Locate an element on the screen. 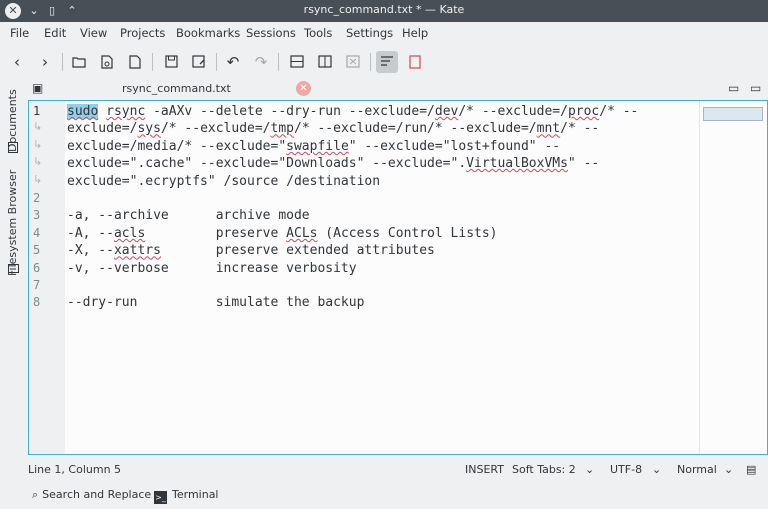  minimap is located at coordinates (733, 114).